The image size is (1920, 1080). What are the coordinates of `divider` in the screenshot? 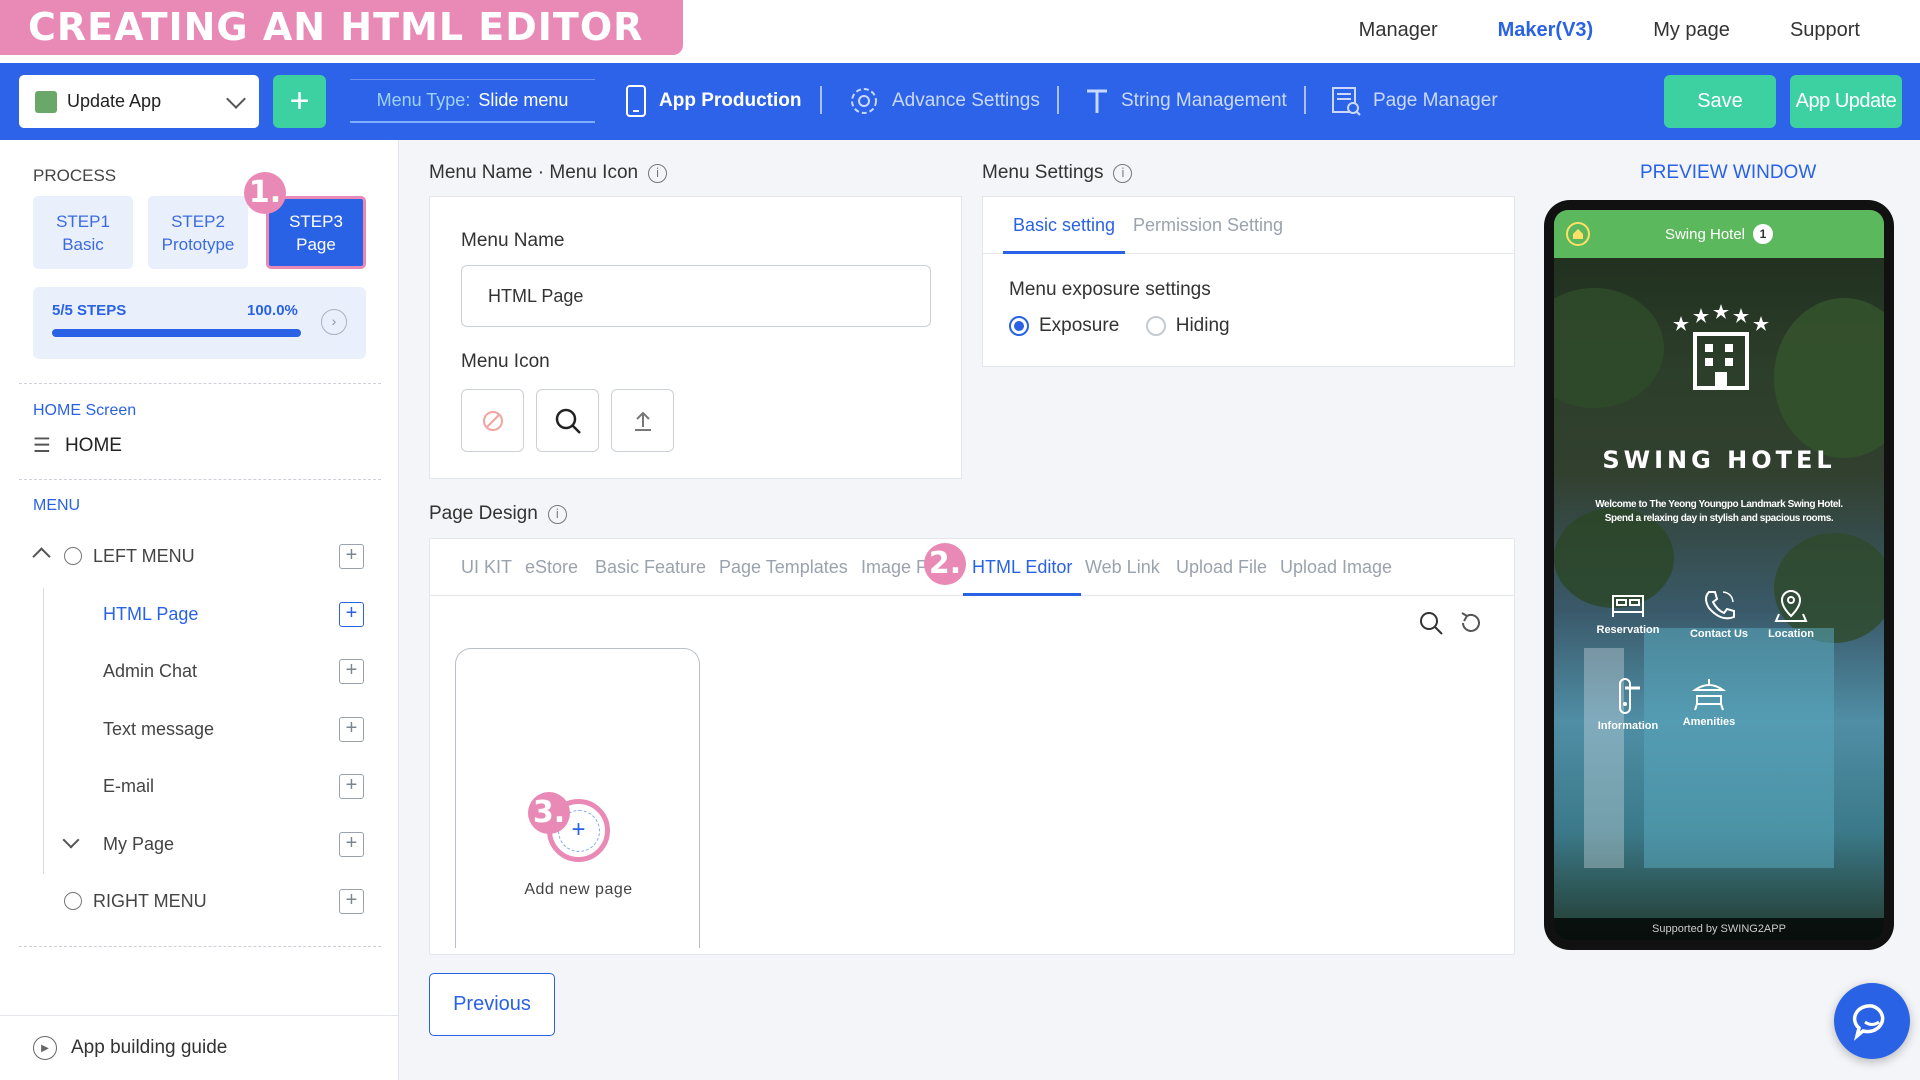 It's located at (200, 479).